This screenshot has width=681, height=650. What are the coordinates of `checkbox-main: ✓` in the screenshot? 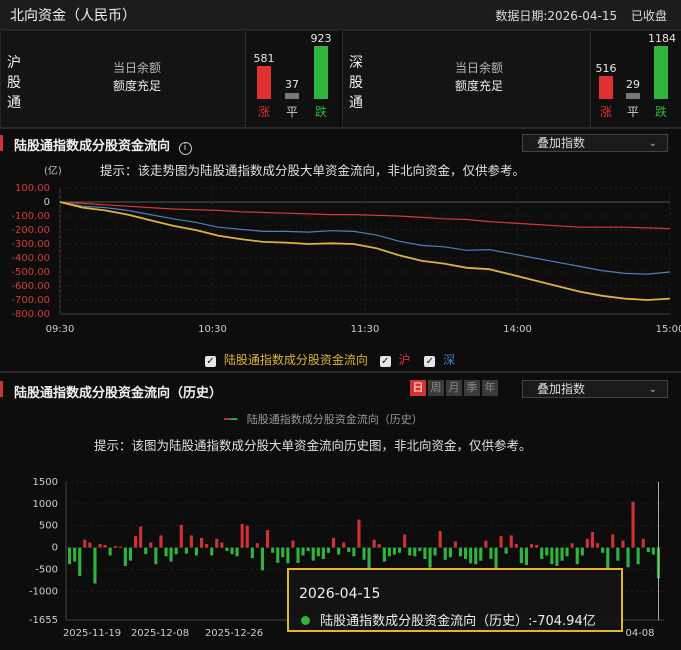 It's located at (210, 361).